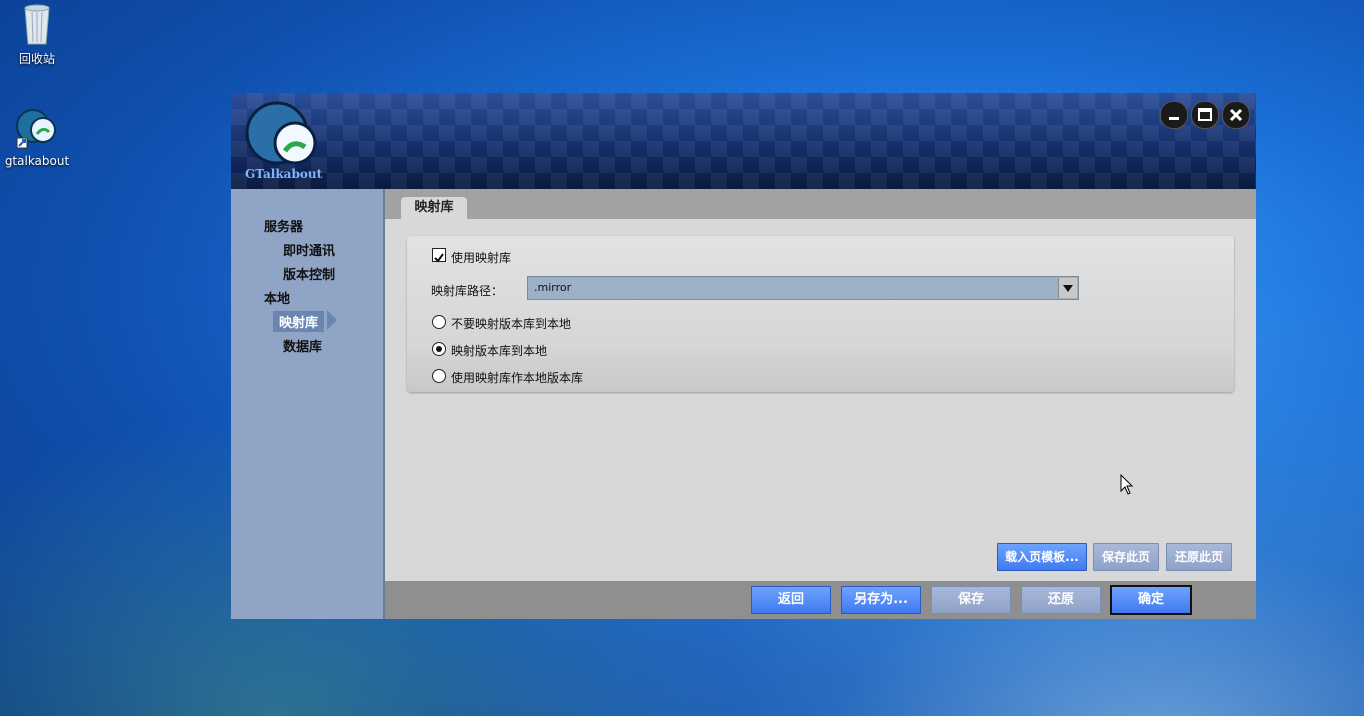 The width and height of the screenshot is (1364, 716). What do you see at coordinates (553, 287) in the screenshot?
I see `mirror-path-value: .mirror` at bounding box center [553, 287].